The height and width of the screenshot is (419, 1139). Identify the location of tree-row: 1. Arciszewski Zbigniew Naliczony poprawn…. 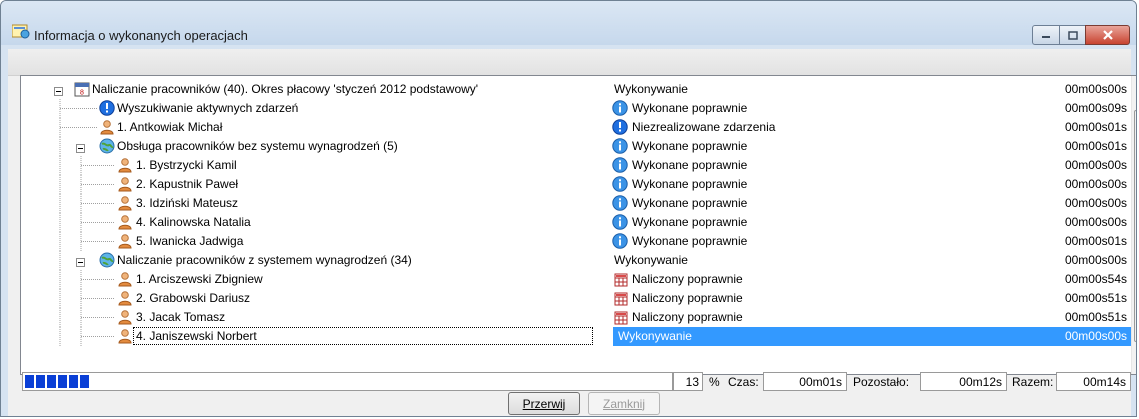
(577, 279).